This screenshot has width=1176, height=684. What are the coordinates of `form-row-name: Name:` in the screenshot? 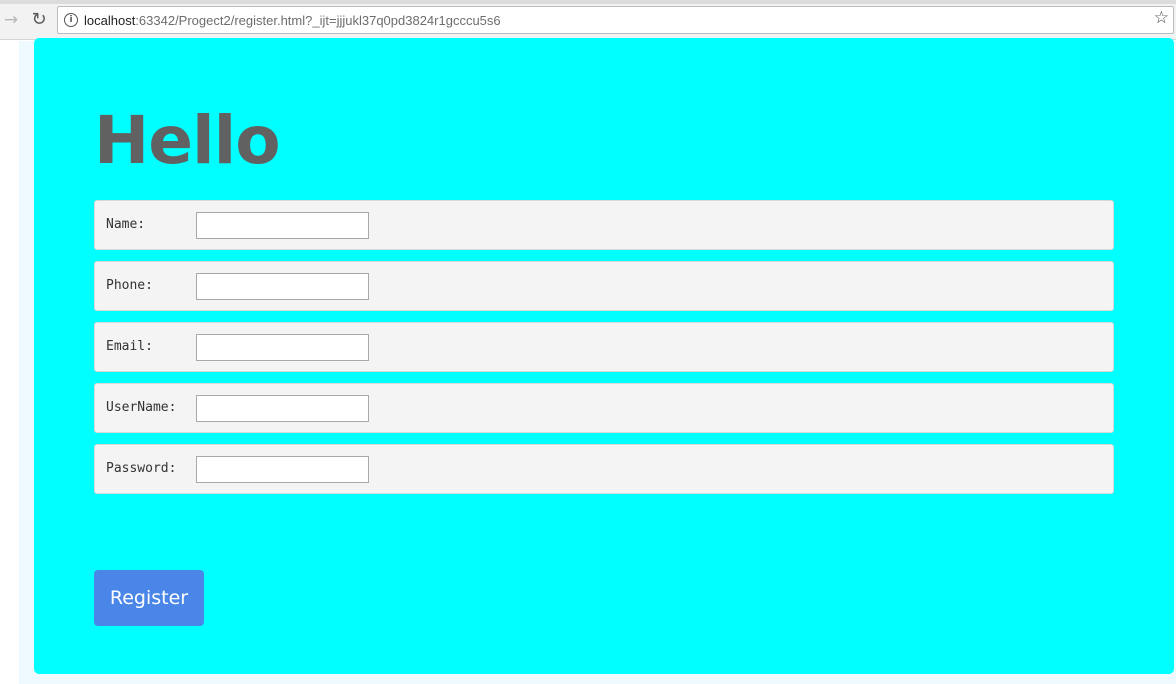 It's located at (604, 225).